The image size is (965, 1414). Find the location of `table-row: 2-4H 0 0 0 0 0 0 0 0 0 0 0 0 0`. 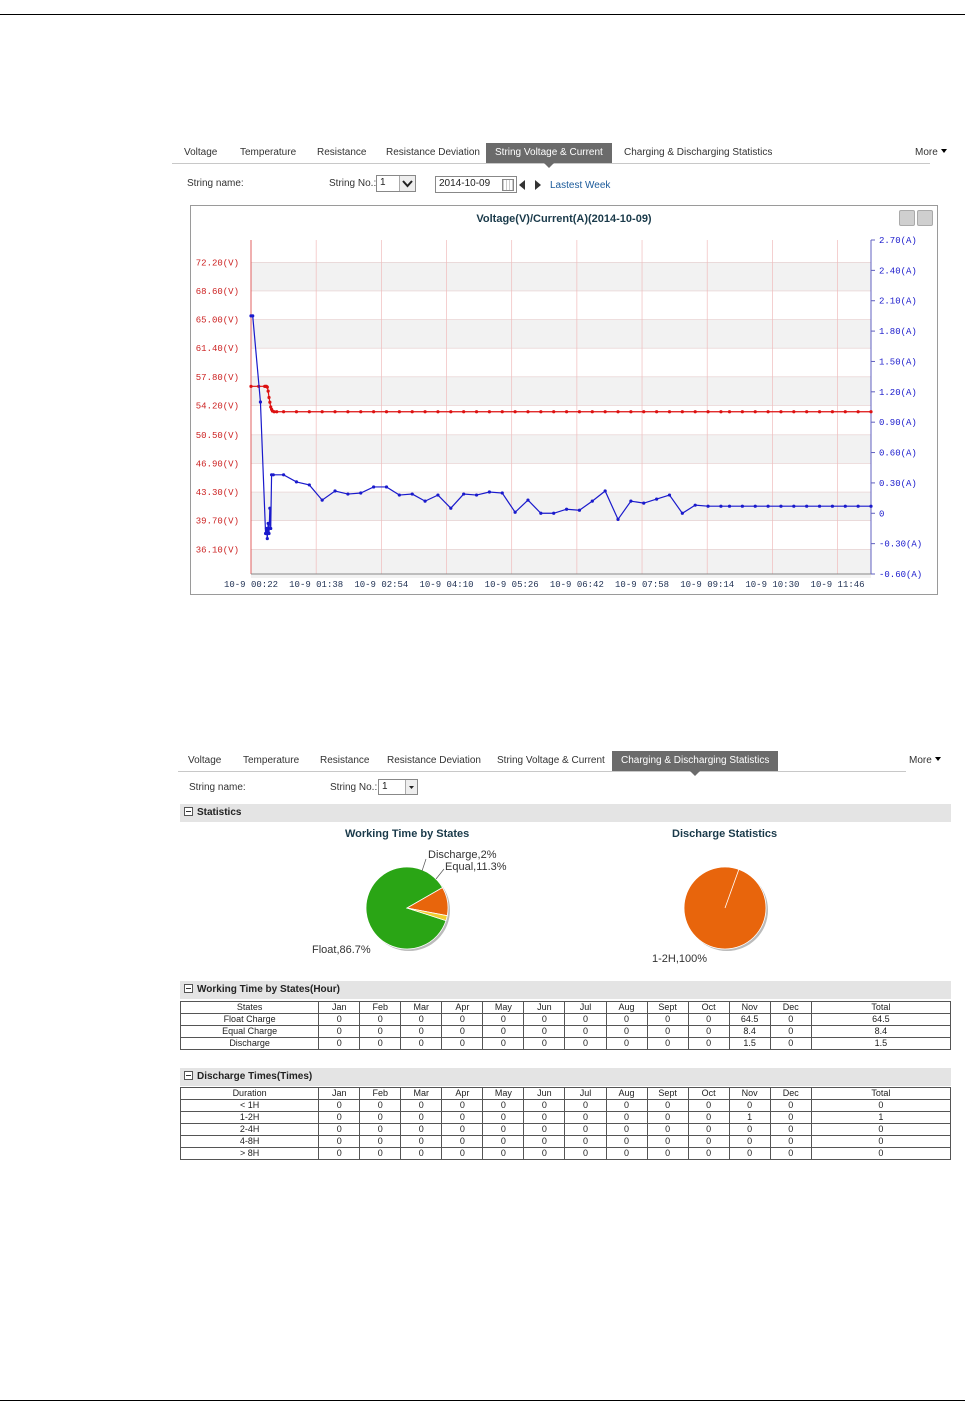

table-row: 2-4H 0 0 0 0 0 0 0 0 0 0 0 0 0 is located at coordinates (565, 1129).